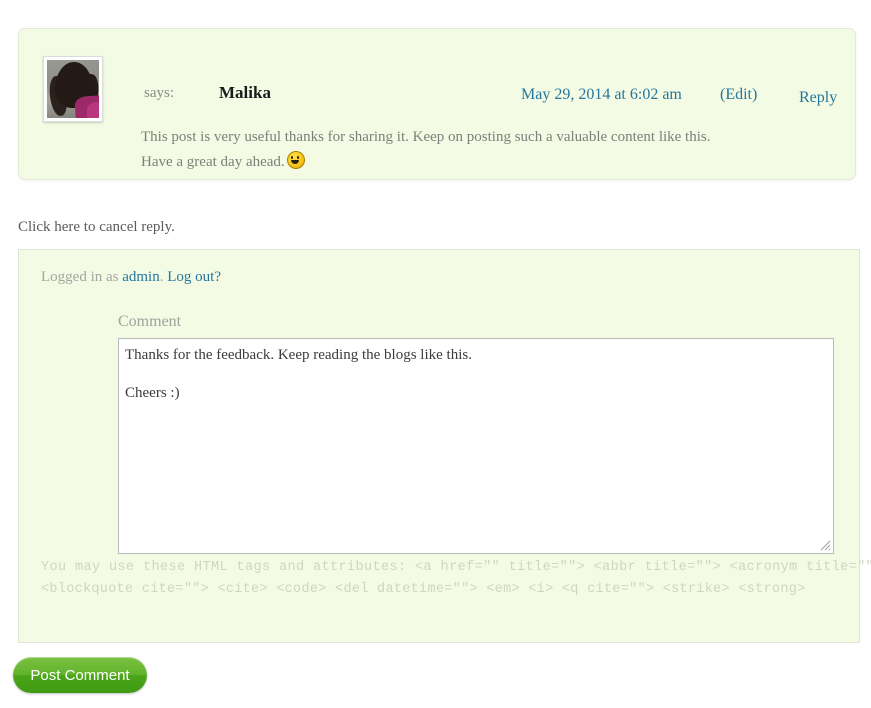  What do you see at coordinates (488, 162) in the screenshot?
I see `comment-body-line-2: Have a great day ahead.` at bounding box center [488, 162].